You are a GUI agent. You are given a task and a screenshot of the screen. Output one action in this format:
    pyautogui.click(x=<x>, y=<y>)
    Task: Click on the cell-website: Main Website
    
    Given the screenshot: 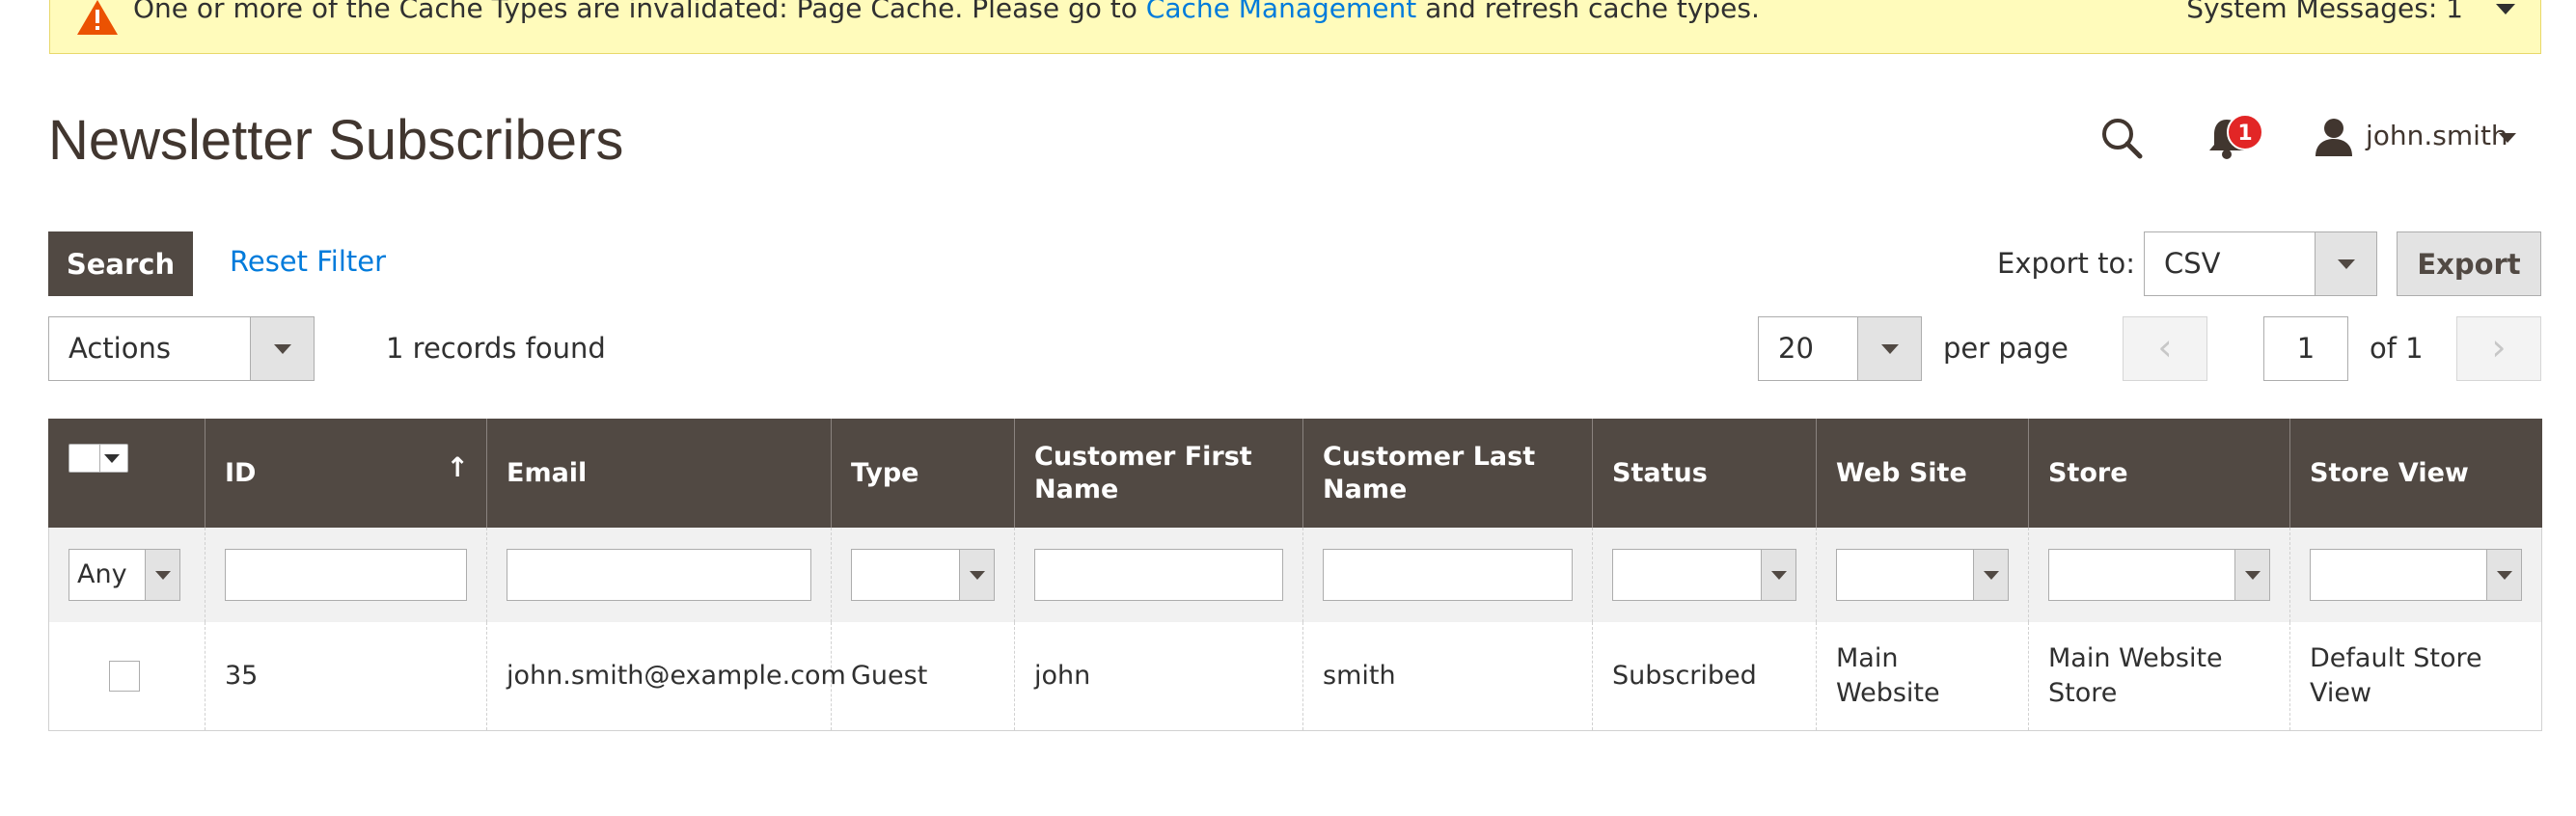 What is the action you would take?
    pyautogui.click(x=1922, y=676)
    